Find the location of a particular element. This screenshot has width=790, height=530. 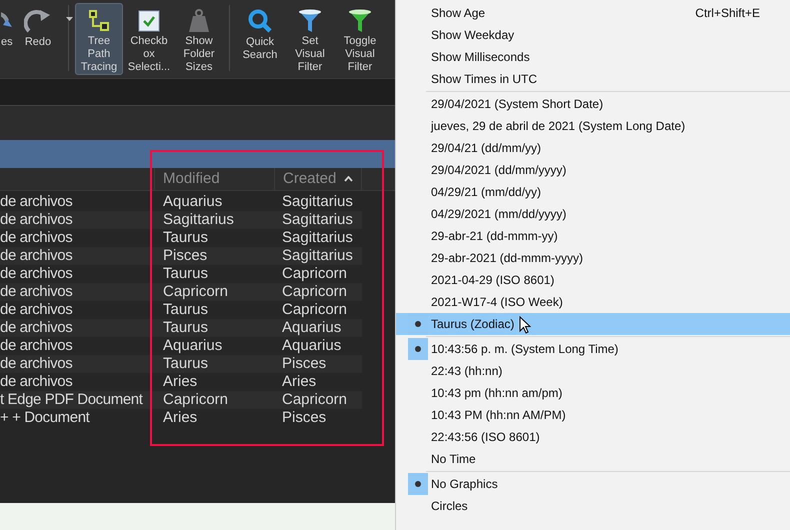

redo-icon is located at coordinates (38, 21).